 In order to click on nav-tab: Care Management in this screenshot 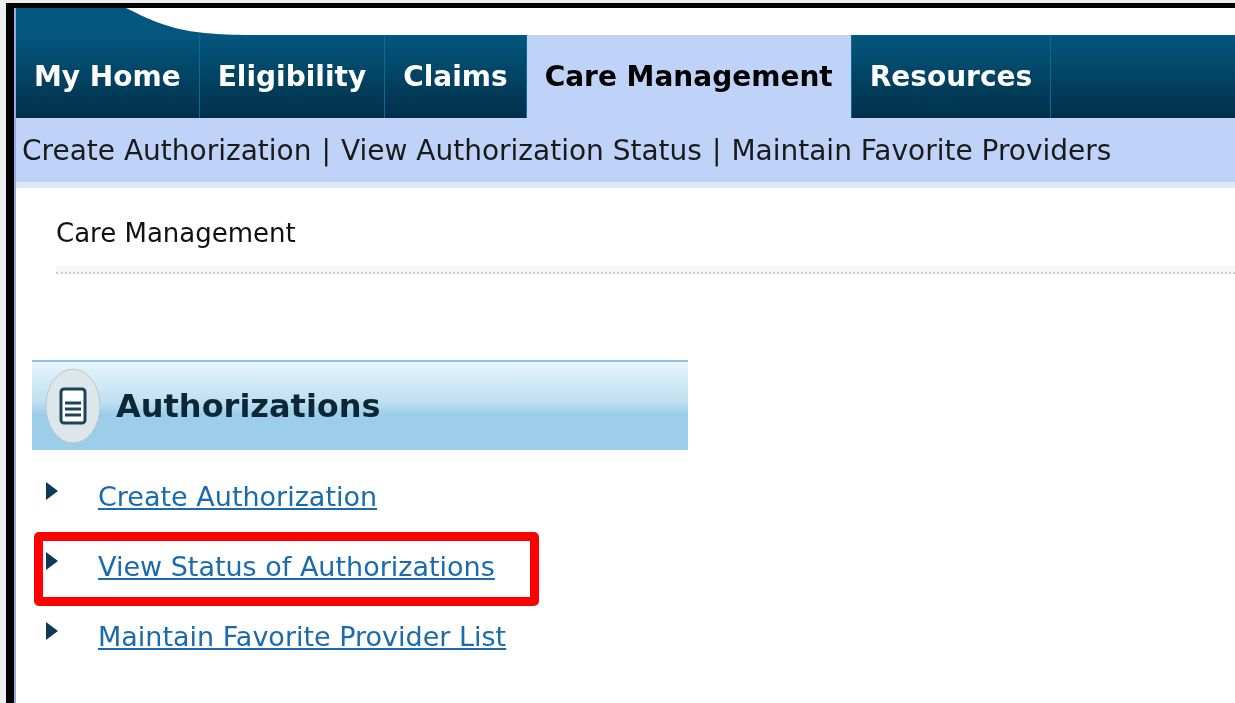, I will do `click(689, 76)`.